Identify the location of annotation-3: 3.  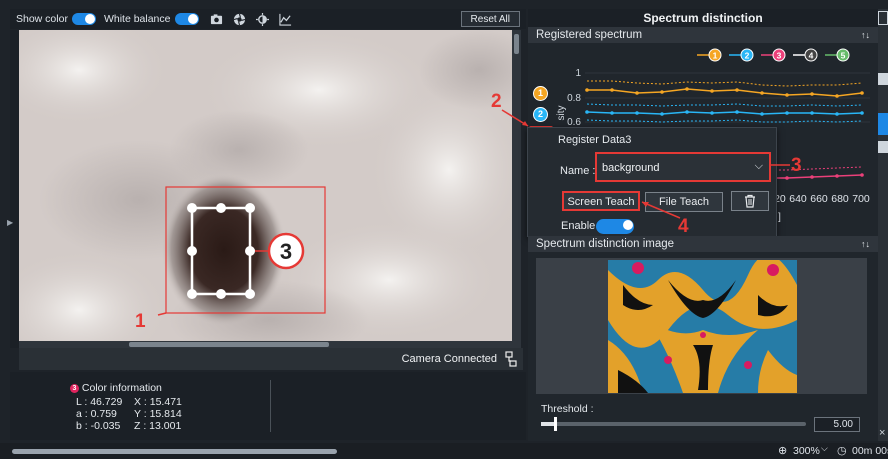
(796, 165).